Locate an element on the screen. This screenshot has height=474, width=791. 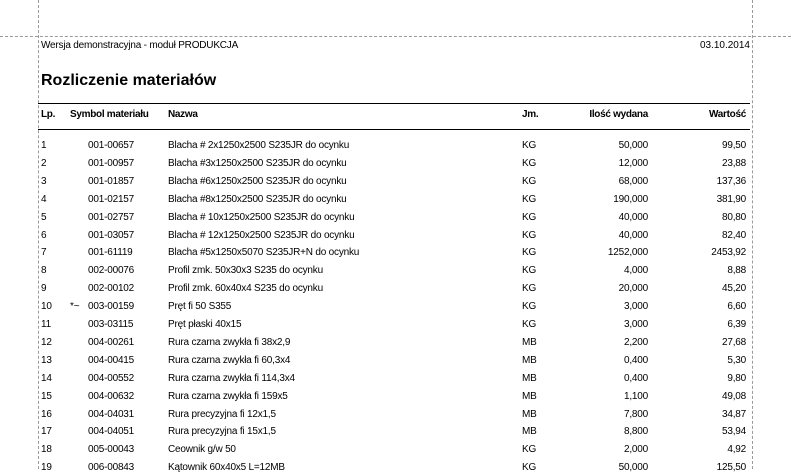
cell-qty: 2,000 is located at coordinates (635, 449).